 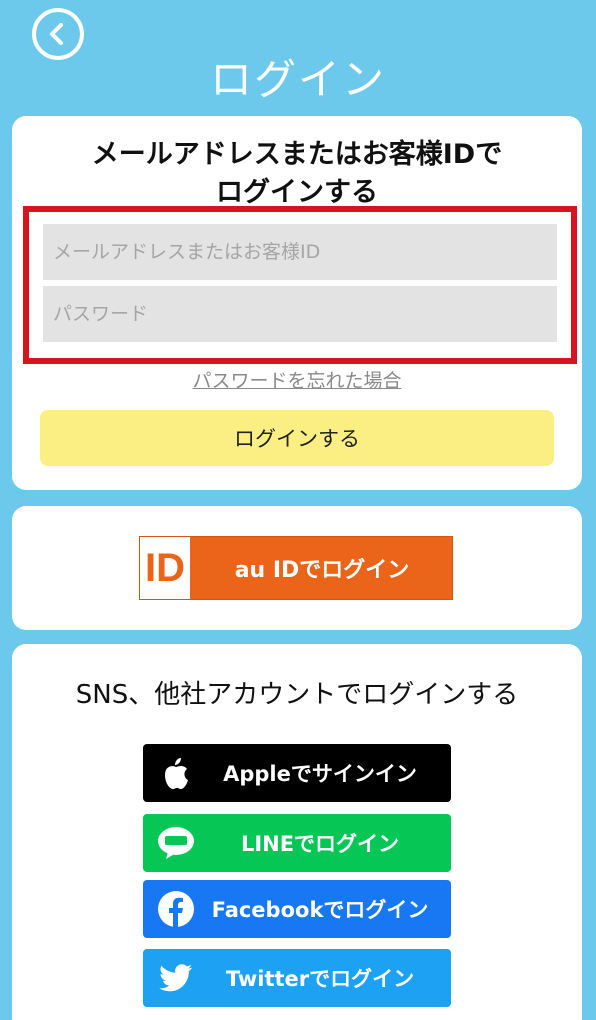 I want to click on line-login-button: LINEでログイン, so click(x=297, y=843).